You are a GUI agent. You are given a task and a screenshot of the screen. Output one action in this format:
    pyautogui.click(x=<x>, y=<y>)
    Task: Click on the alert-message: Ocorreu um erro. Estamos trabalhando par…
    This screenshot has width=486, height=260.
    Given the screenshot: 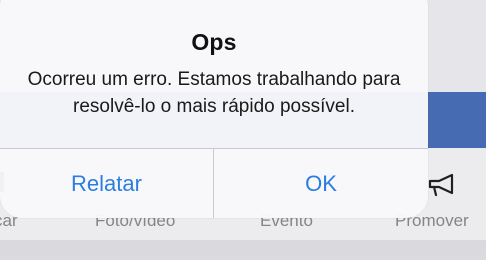 What is the action you would take?
    pyautogui.click(x=214, y=93)
    